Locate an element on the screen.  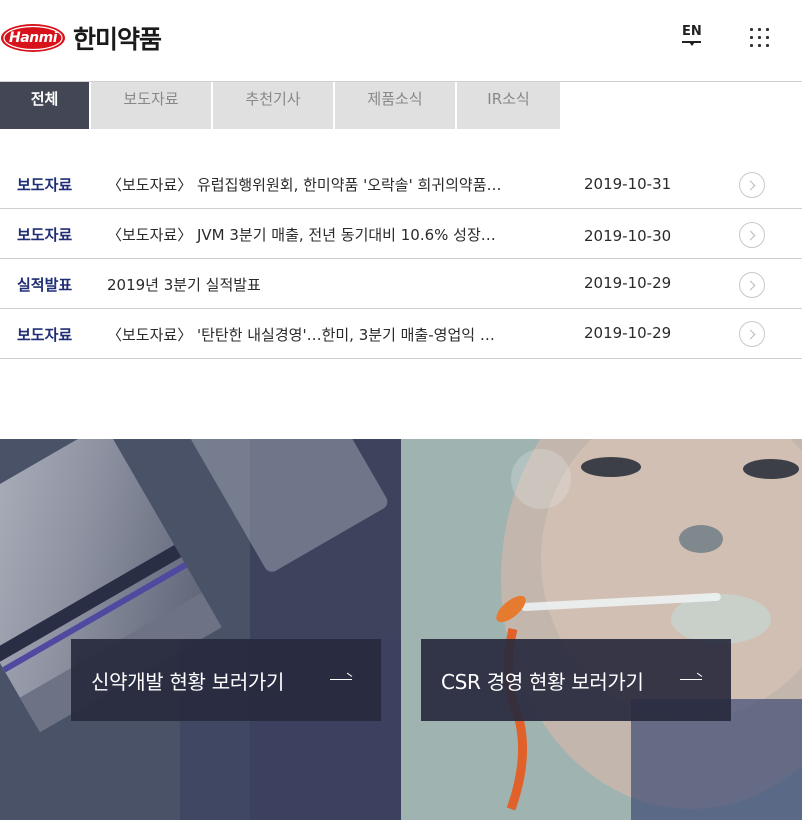
language-underline is located at coordinates (691, 43).